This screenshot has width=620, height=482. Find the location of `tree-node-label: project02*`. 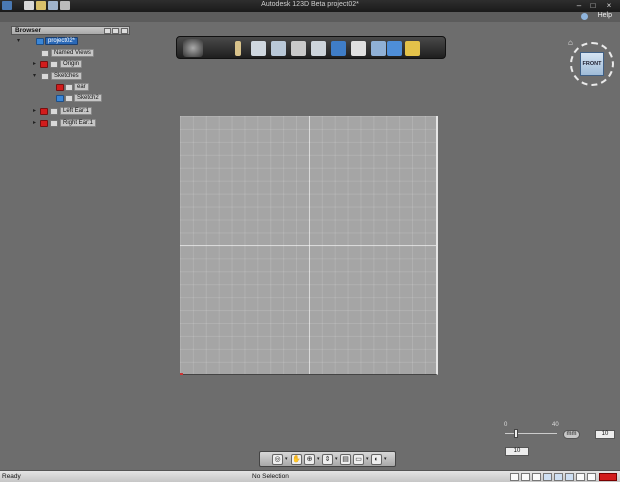

tree-node-label: project02* is located at coordinates (62, 41).